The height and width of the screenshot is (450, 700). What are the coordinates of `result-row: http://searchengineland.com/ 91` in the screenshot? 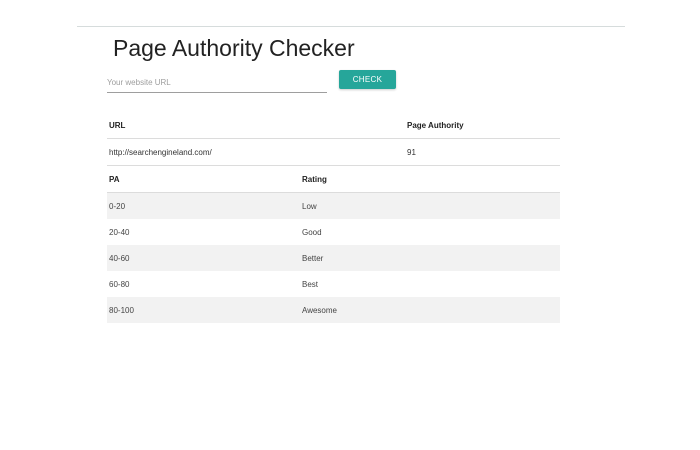 It's located at (333, 152).